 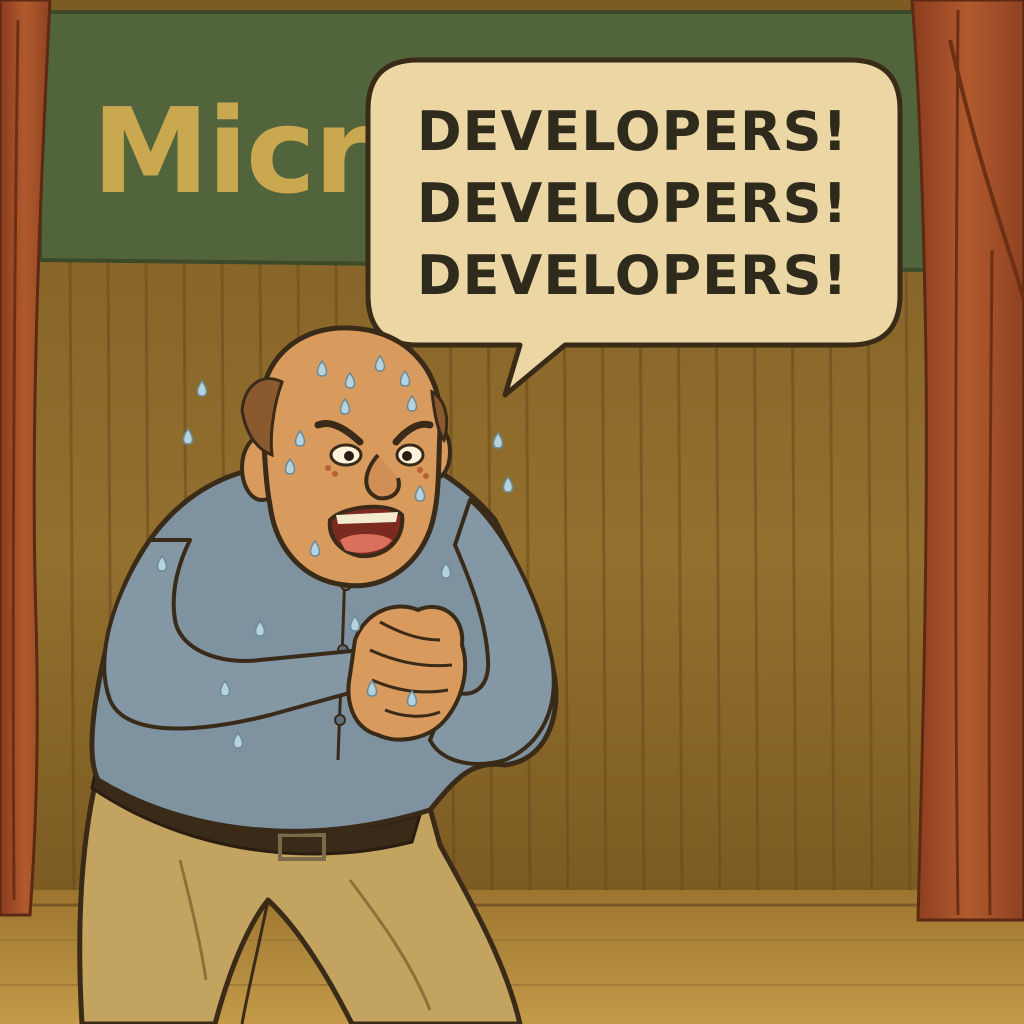 I want to click on speech-line-3: DEVELOPERS!, so click(x=632, y=275).